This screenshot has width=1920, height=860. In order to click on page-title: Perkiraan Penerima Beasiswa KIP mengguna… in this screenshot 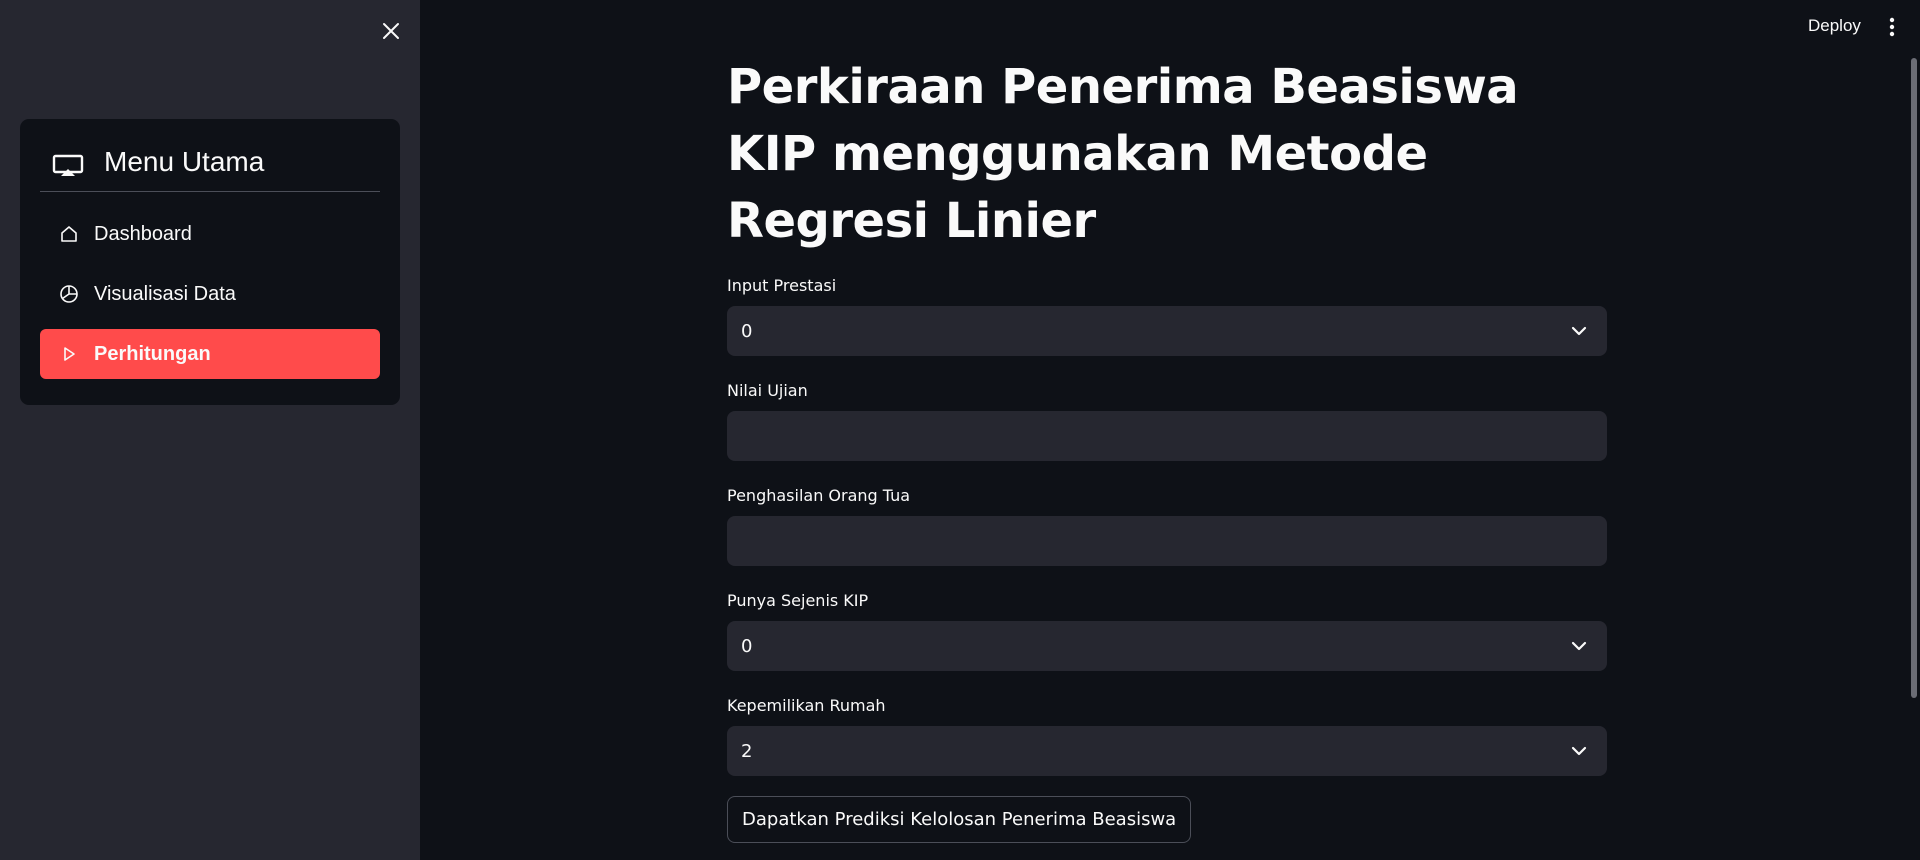, I will do `click(1123, 154)`.